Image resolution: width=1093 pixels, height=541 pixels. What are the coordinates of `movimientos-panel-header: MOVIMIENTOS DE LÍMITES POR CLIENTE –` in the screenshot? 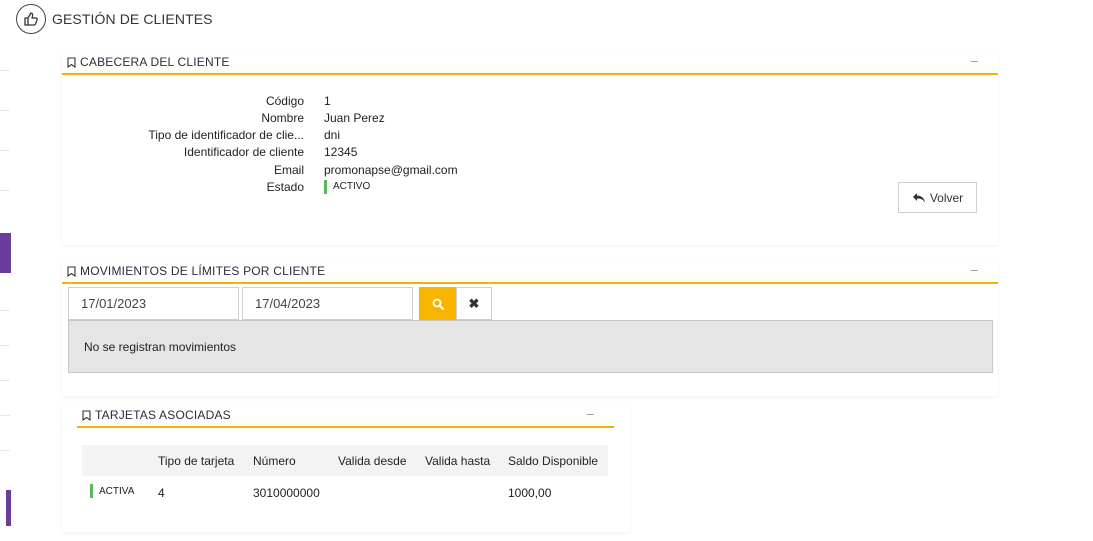 It's located at (530, 272).